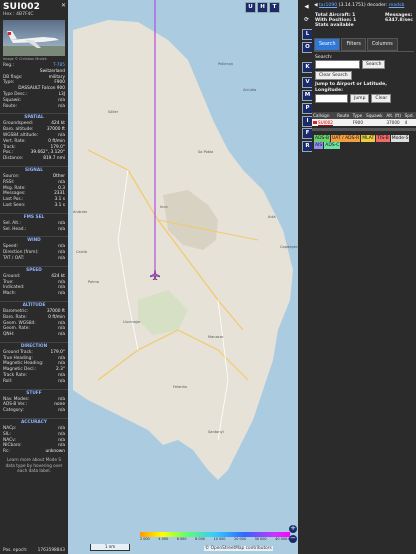 Image resolution: width=416 pixels, height=554 pixels. I want to click on map-place-label: Capdepera, so click(289, 247).